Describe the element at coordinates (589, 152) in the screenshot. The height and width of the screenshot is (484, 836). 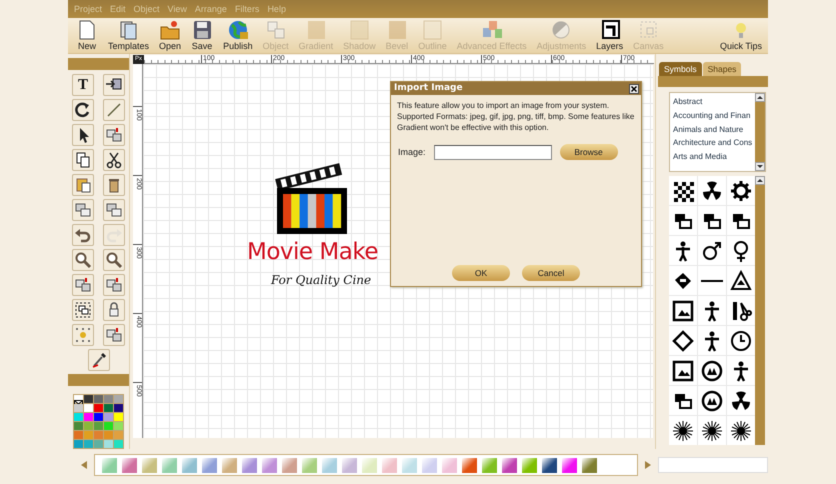
I see `browse-button: Browse` at that location.